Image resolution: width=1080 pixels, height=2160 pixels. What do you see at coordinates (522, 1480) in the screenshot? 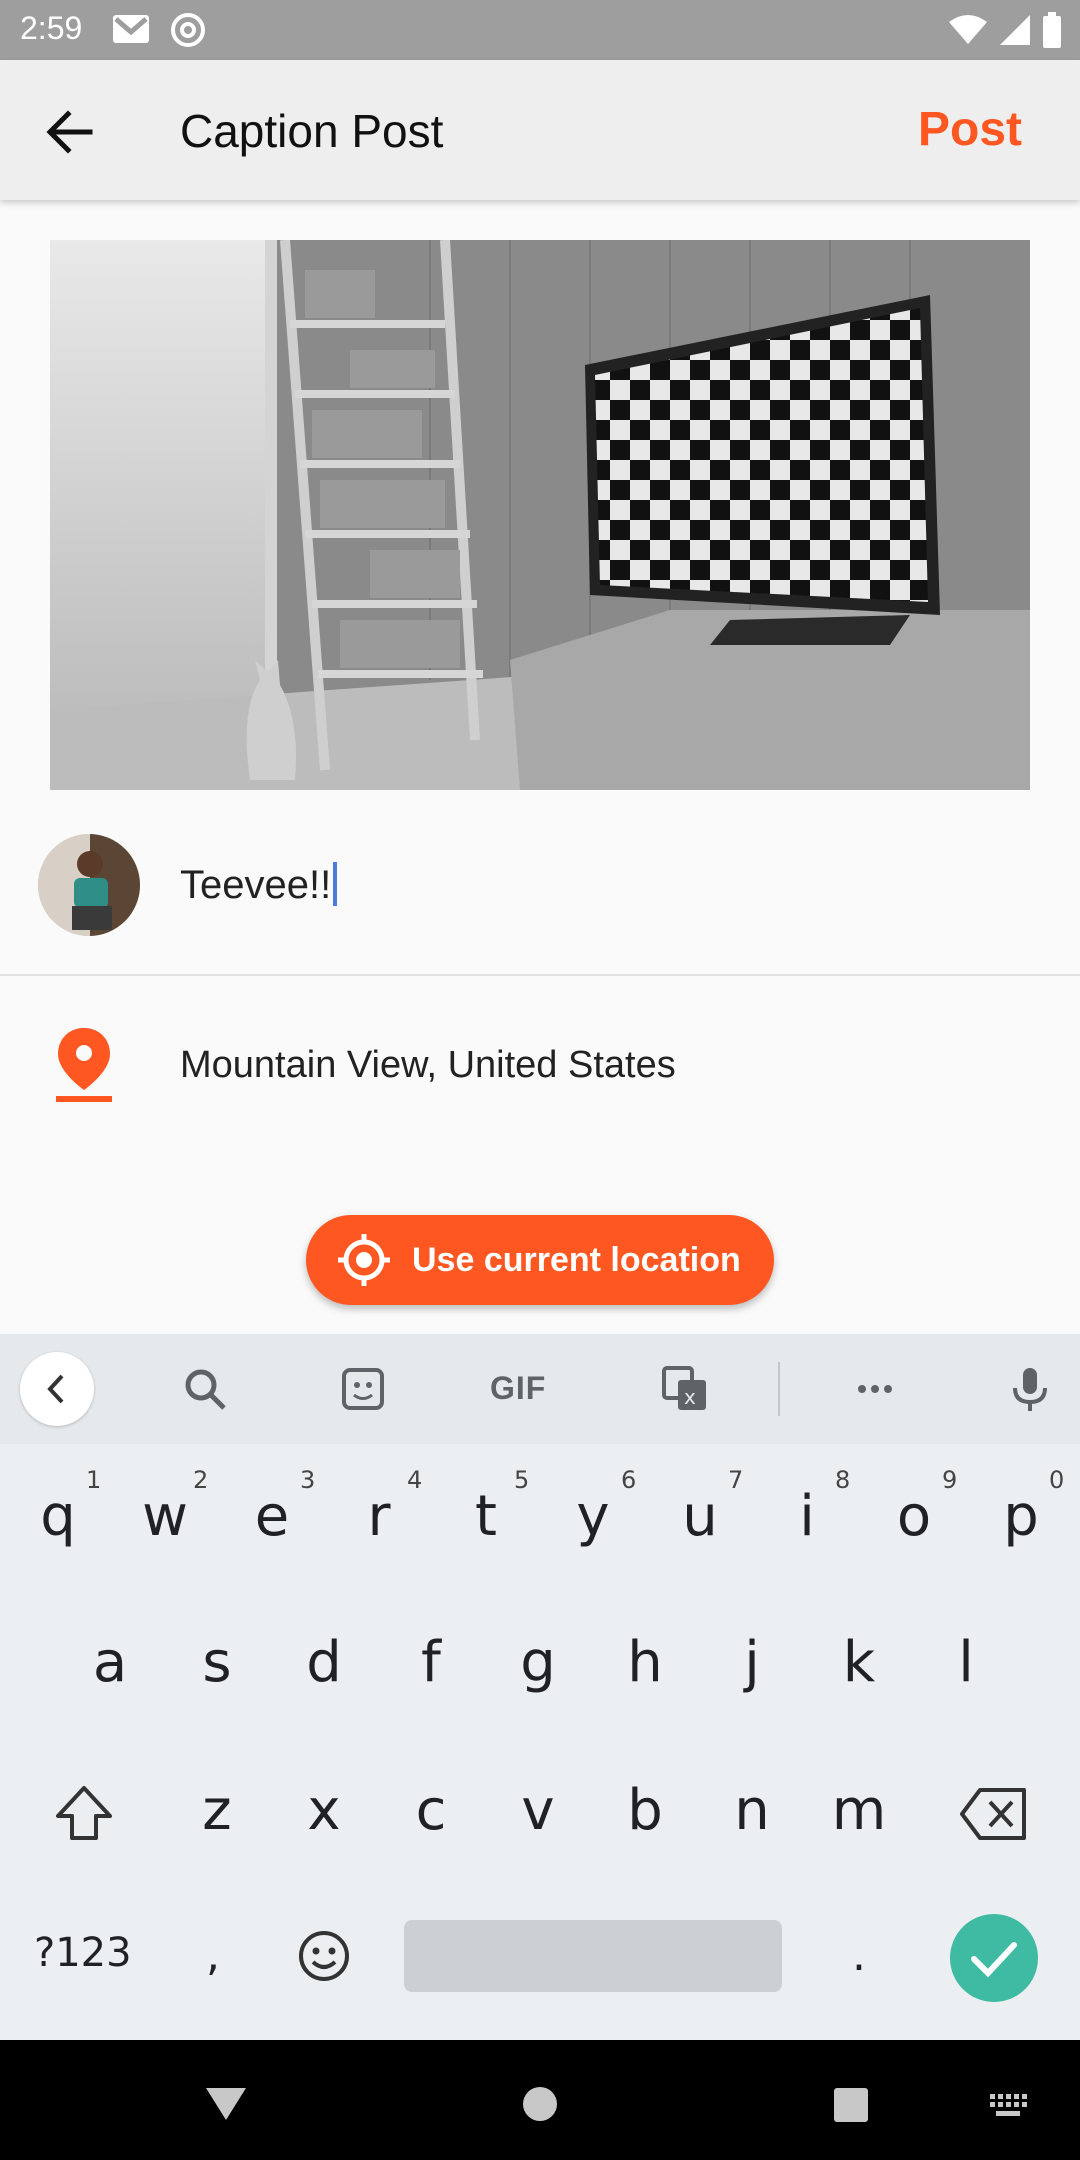
I see `key-hint: 5` at bounding box center [522, 1480].